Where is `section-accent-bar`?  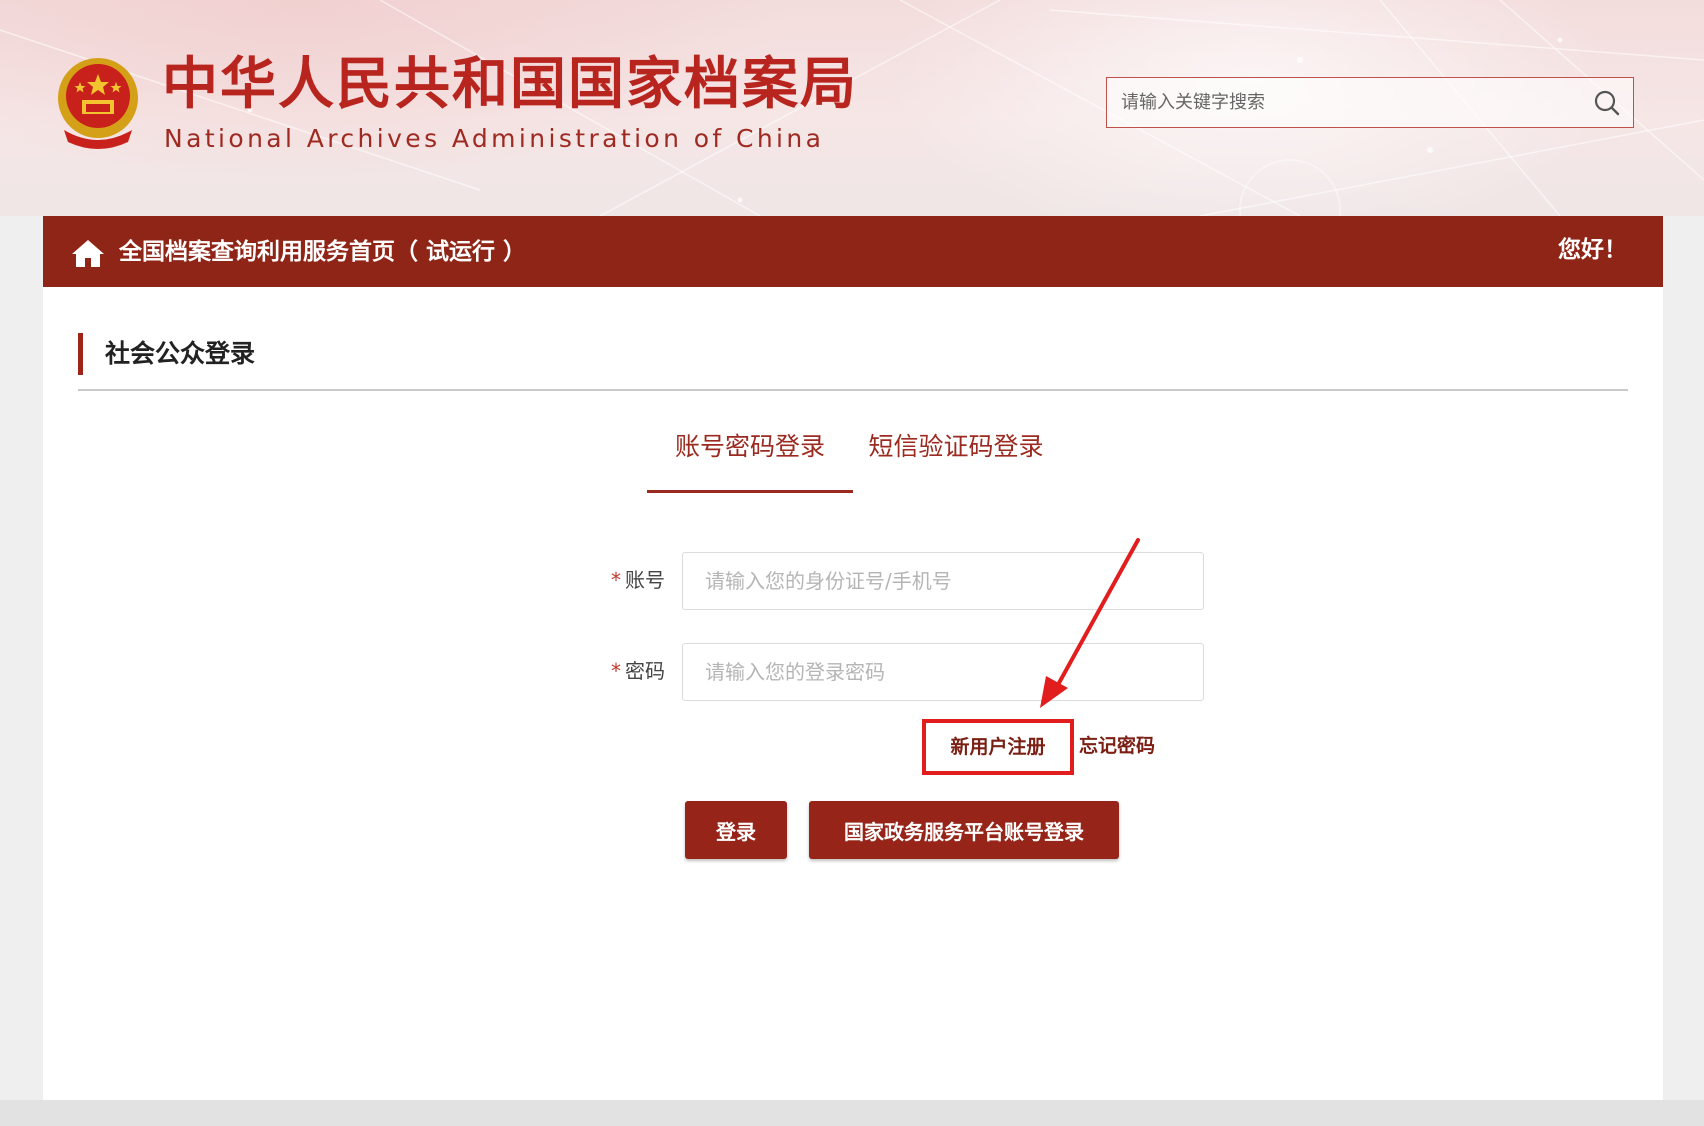 section-accent-bar is located at coordinates (80, 354).